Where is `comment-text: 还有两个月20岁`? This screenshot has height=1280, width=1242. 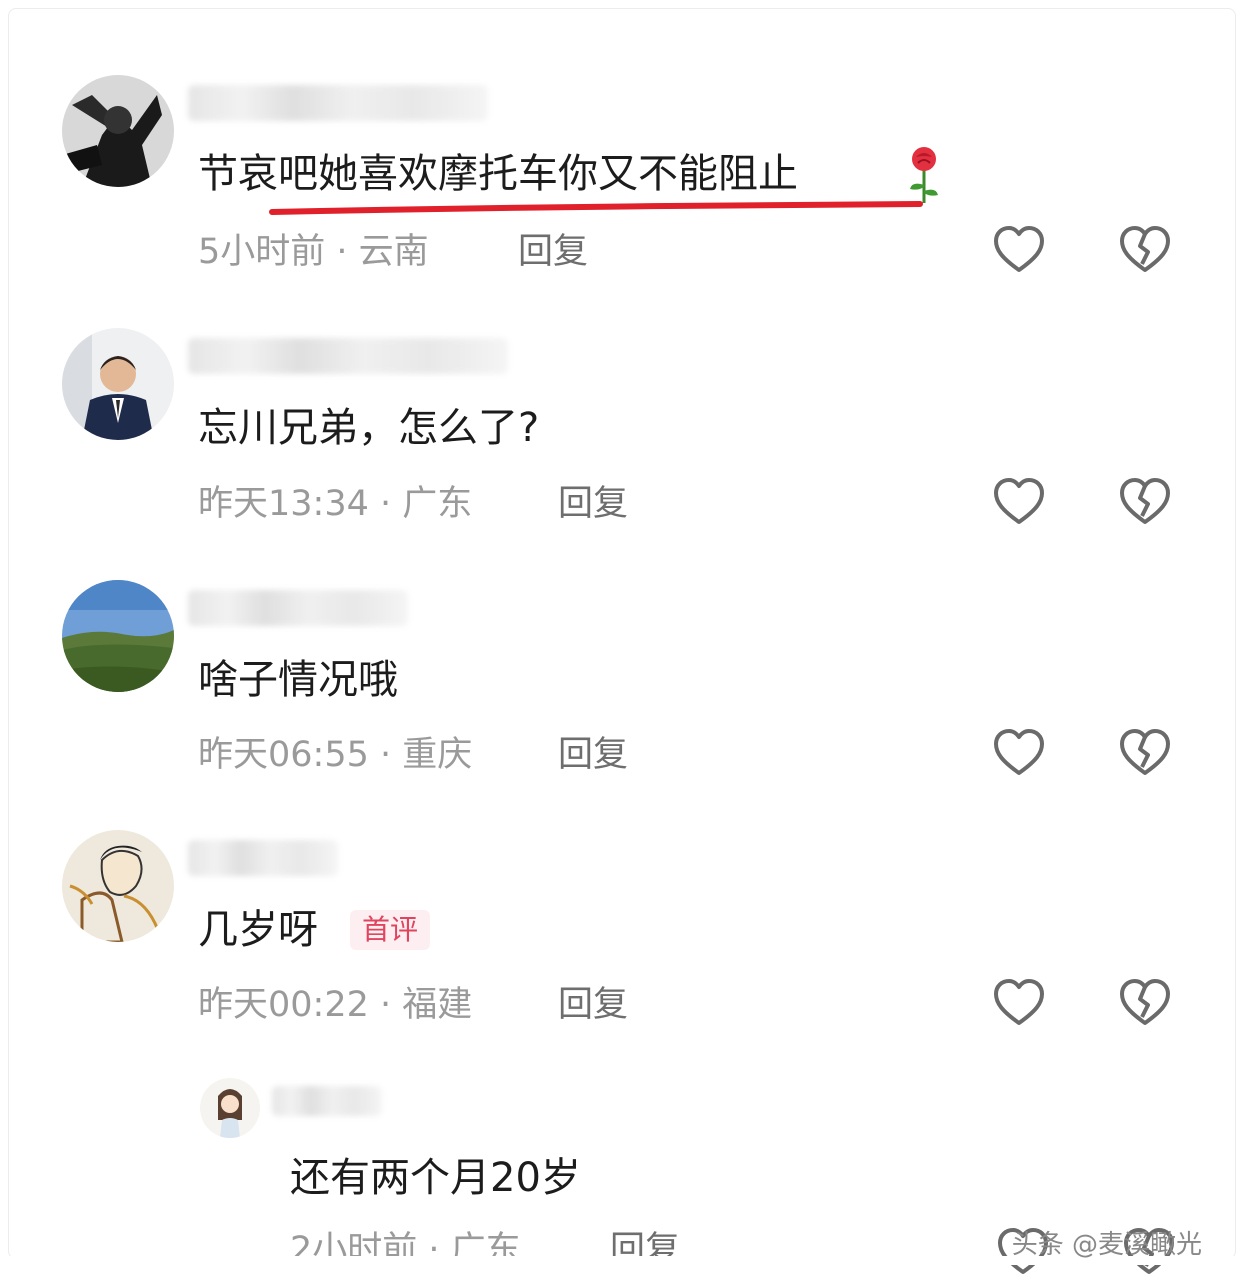
comment-text: 还有两个月20岁 is located at coordinates (435, 1178).